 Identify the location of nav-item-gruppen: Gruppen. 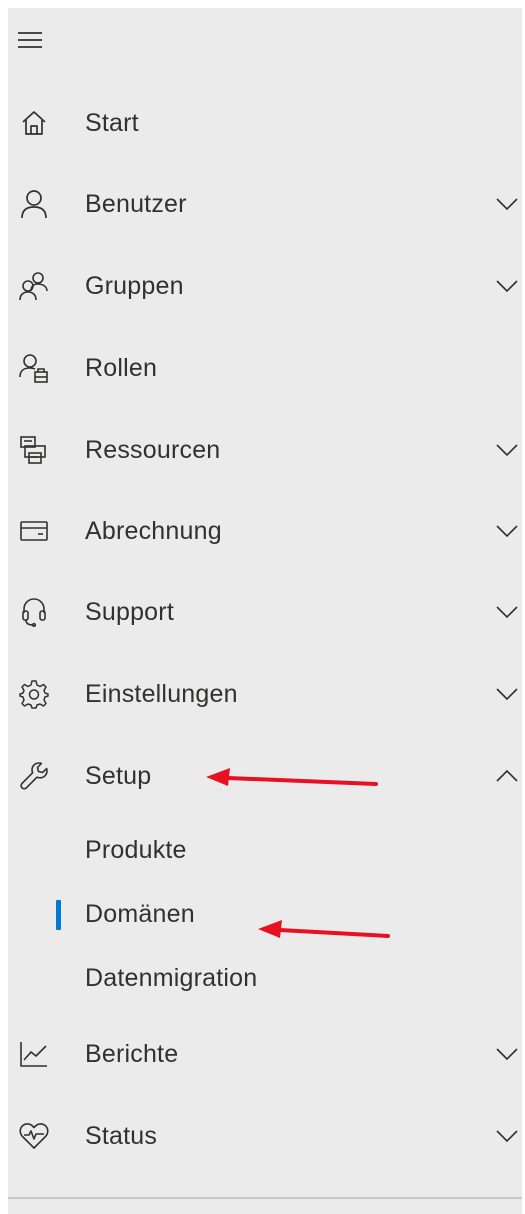
(265, 286).